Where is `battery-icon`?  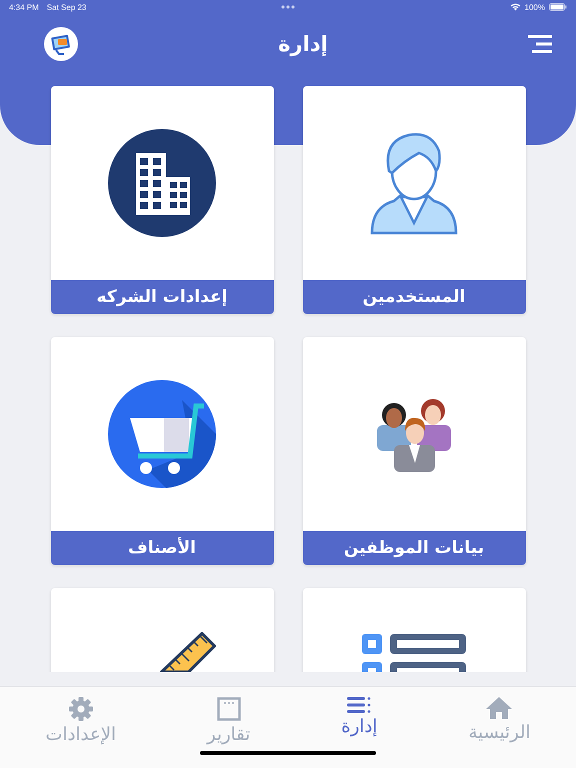
battery-icon is located at coordinates (558, 7).